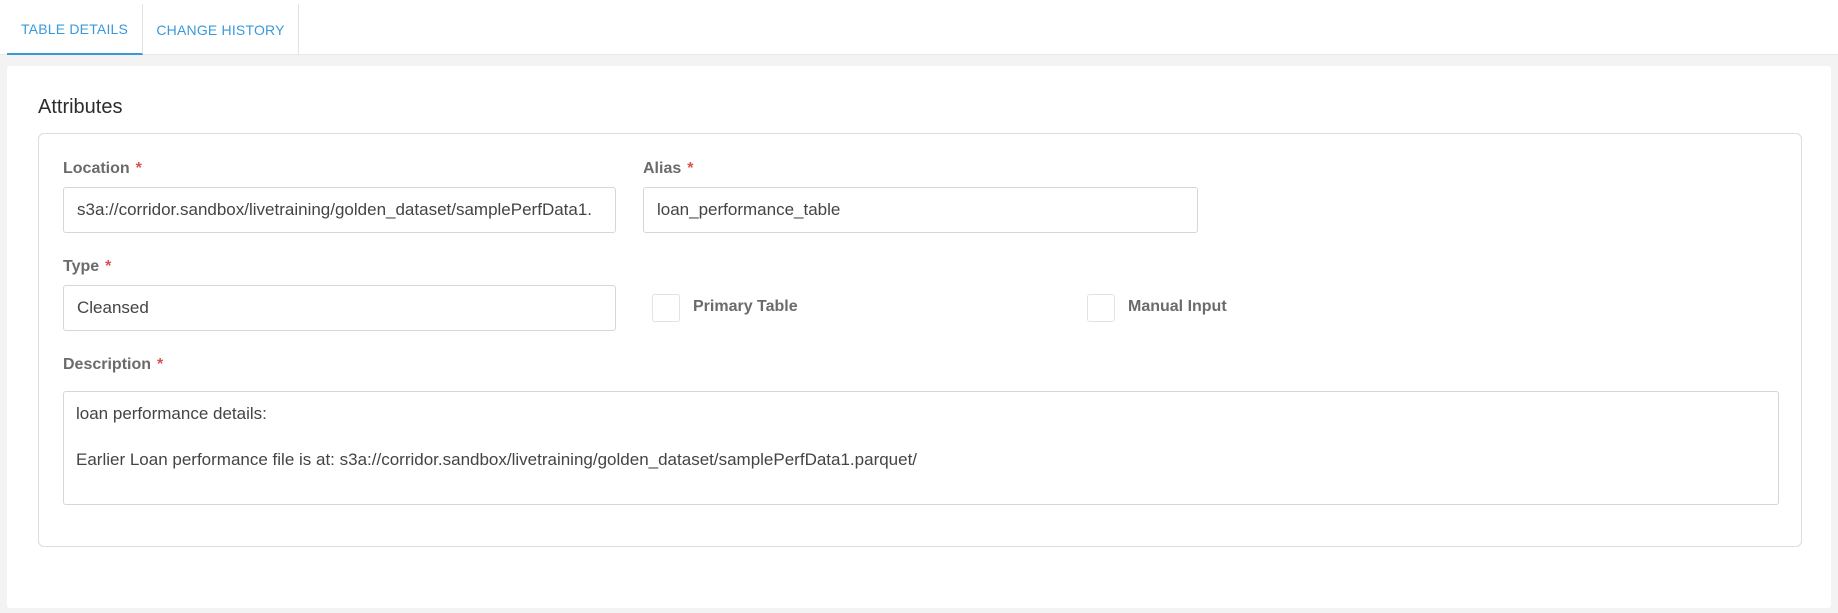 This screenshot has height=613, width=1838. I want to click on type-label: Type *, so click(87, 267).